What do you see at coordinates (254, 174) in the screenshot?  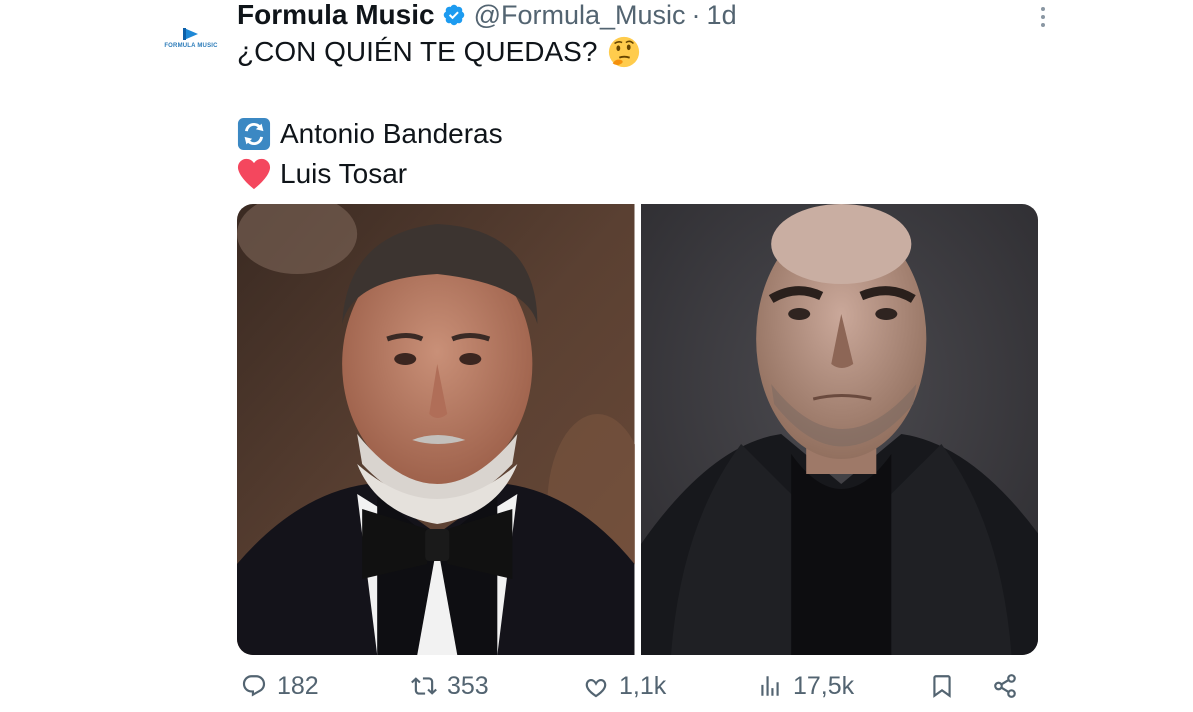 I see `red-heart-icon` at bounding box center [254, 174].